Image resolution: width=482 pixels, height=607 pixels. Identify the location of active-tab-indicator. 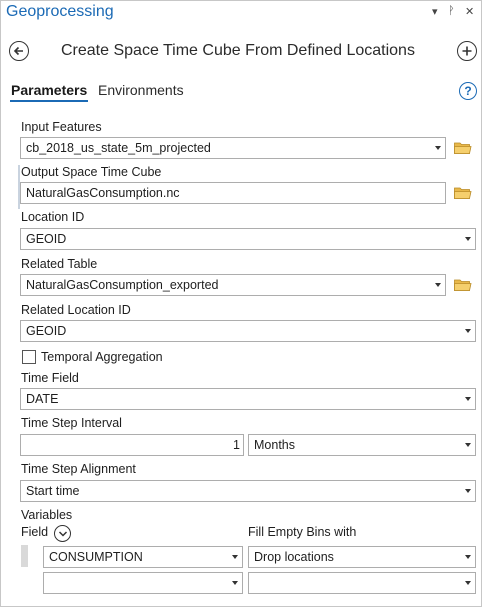
(49, 101).